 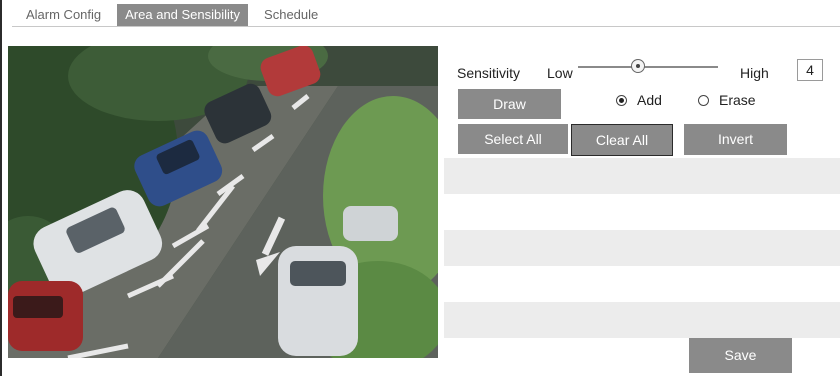 I want to click on sensitivity-slider-thumb, so click(x=638, y=66).